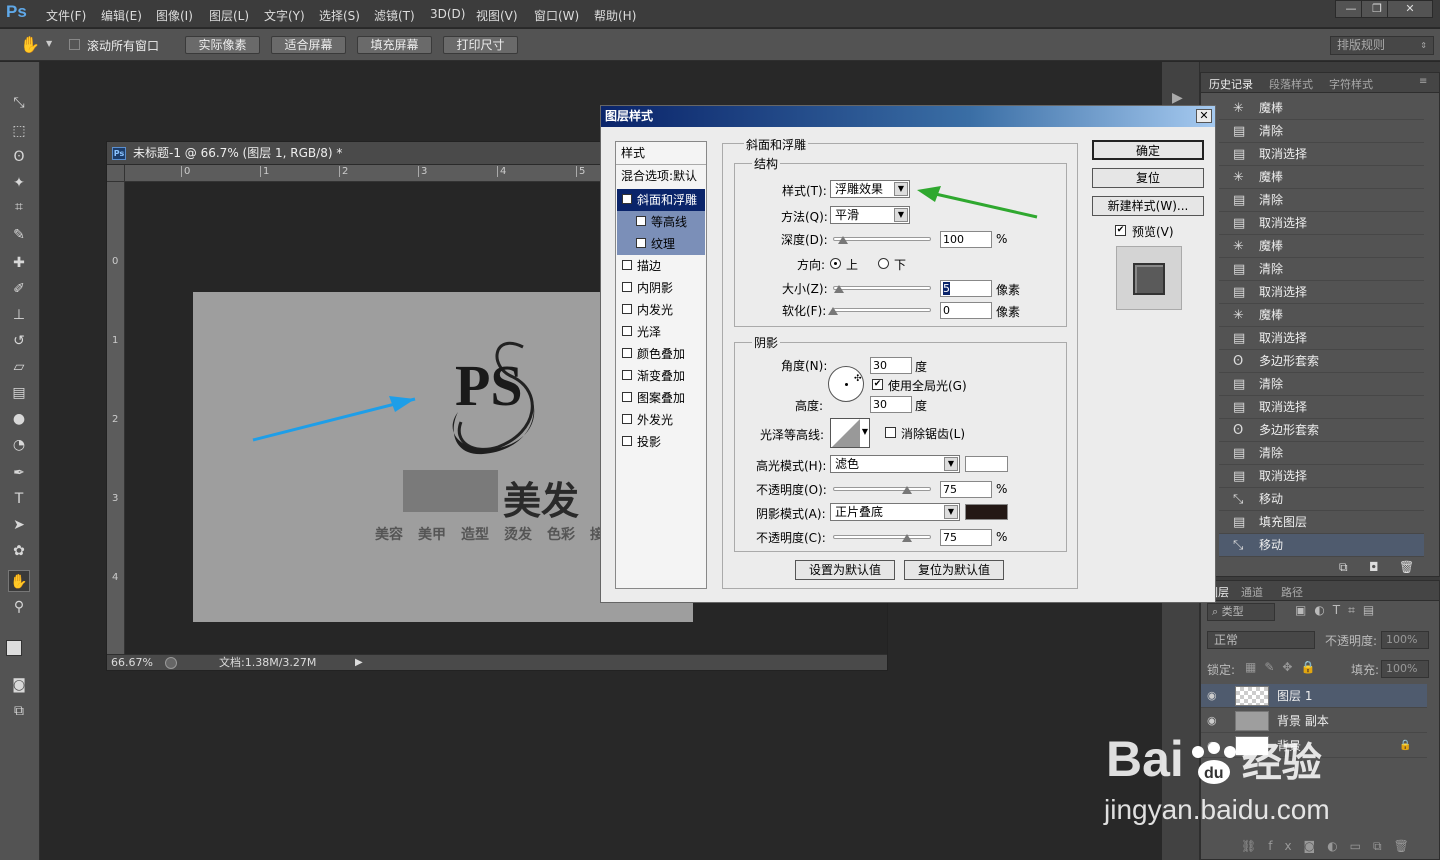 Image resolution: width=1440 pixels, height=860 pixels. I want to click on type-icon: T, so click(19, 499).